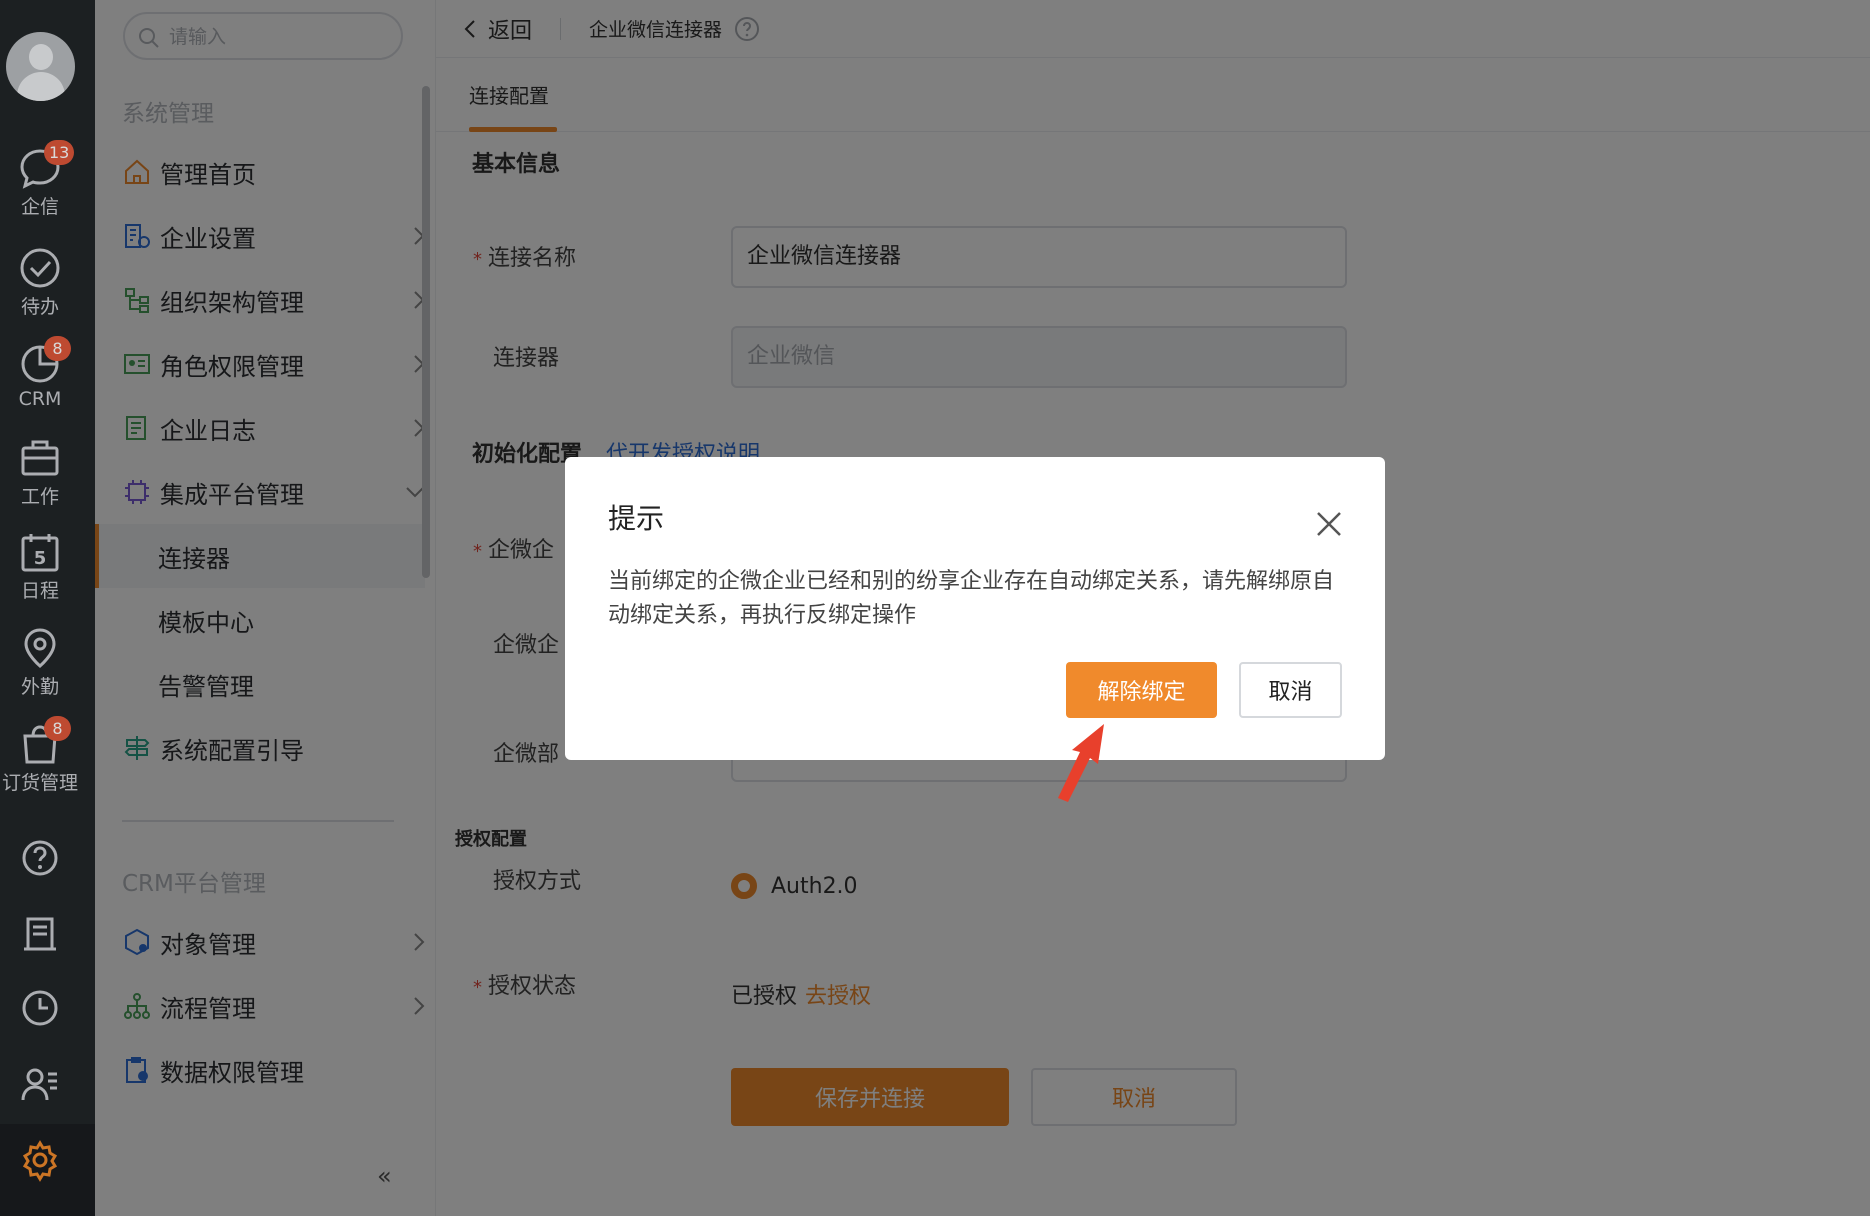 This screenshot has height=1216, width=1870. Describe the element at coordinates (1329, 524) in the screenshot. I see `close-icon` at that location.